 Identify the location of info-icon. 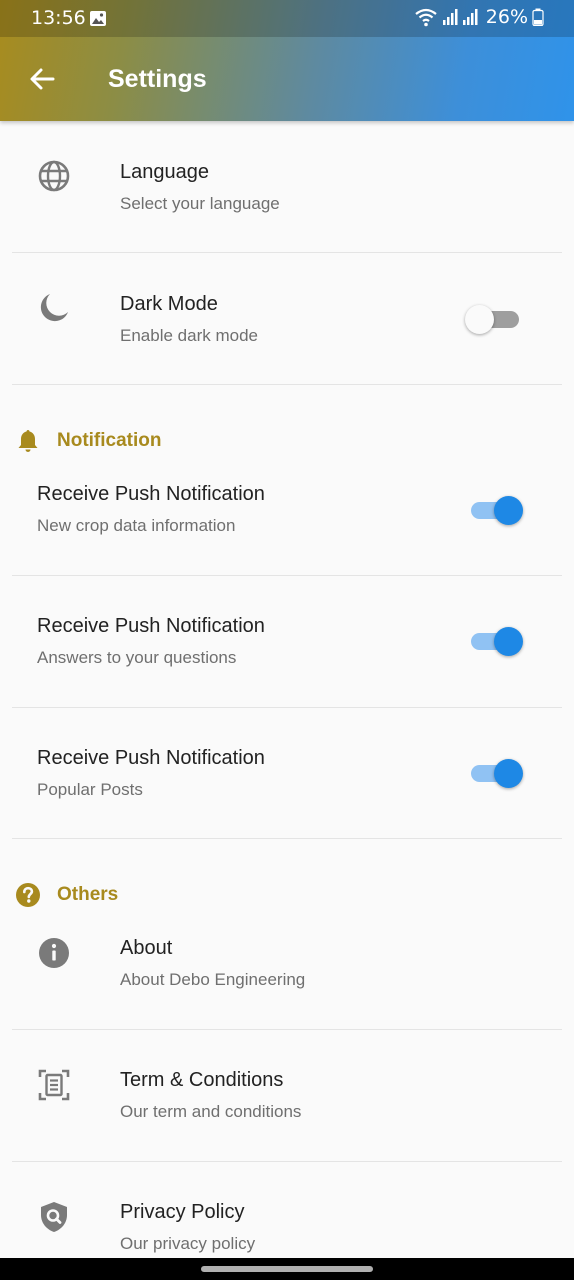
(54, 953).